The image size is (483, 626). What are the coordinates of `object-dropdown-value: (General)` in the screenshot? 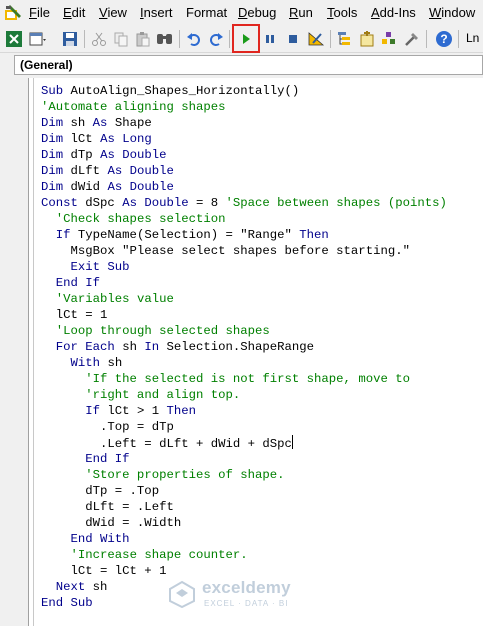 It's located at (46, 65).